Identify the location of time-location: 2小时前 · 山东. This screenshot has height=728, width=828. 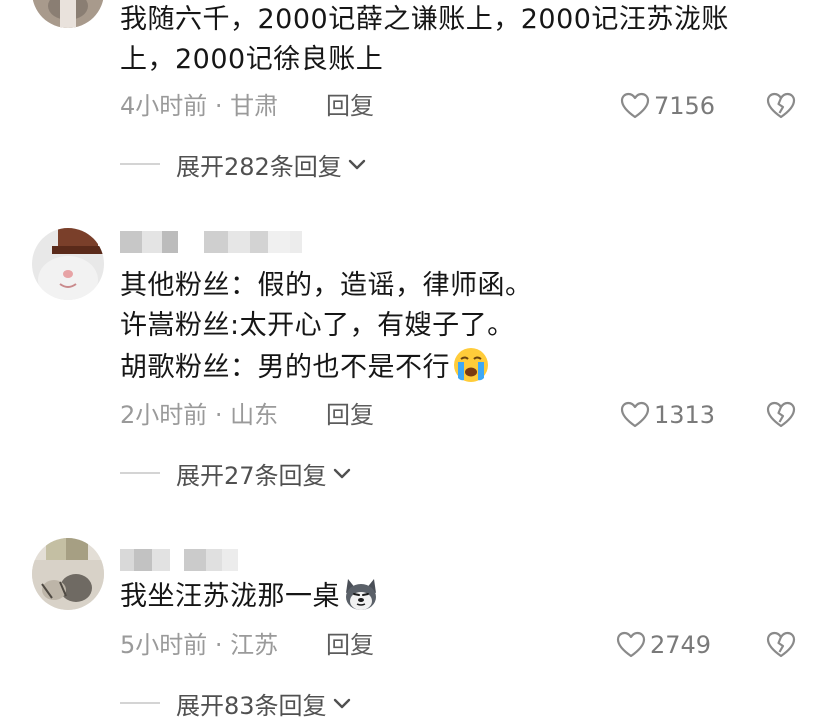
(199, 415).